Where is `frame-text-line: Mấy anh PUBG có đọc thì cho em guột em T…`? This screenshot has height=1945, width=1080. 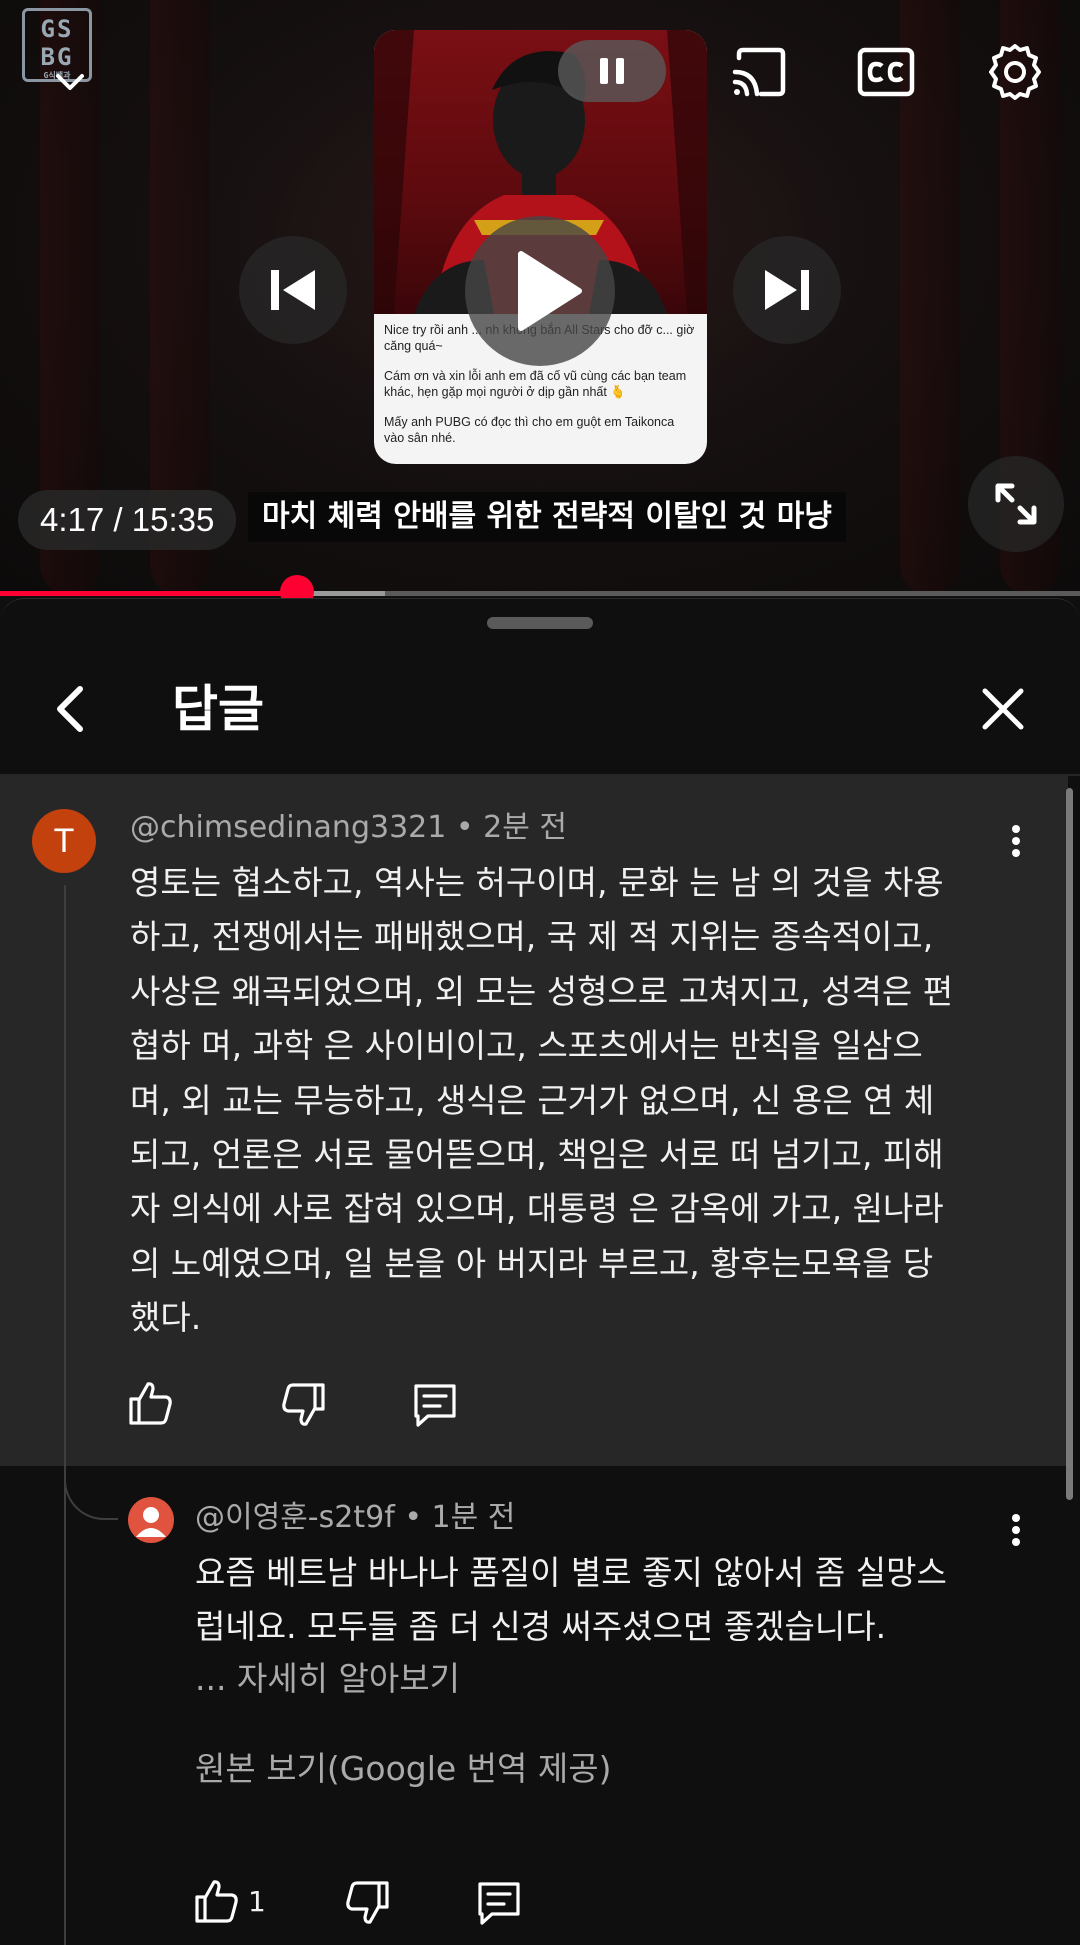
frame-text-line: Mấy anh PUBG có đọc thì cho em guột em T… is located at coordinates (529, 430).